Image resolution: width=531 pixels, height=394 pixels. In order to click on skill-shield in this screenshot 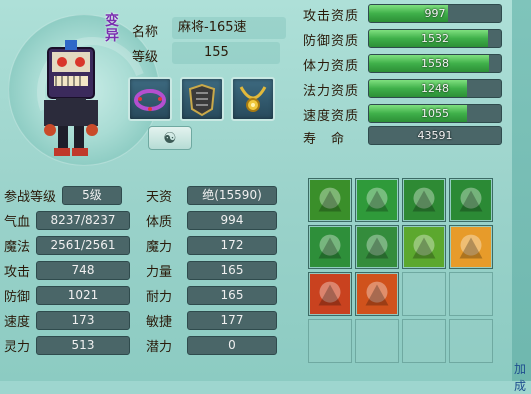, I will do `click(330, 200)`.